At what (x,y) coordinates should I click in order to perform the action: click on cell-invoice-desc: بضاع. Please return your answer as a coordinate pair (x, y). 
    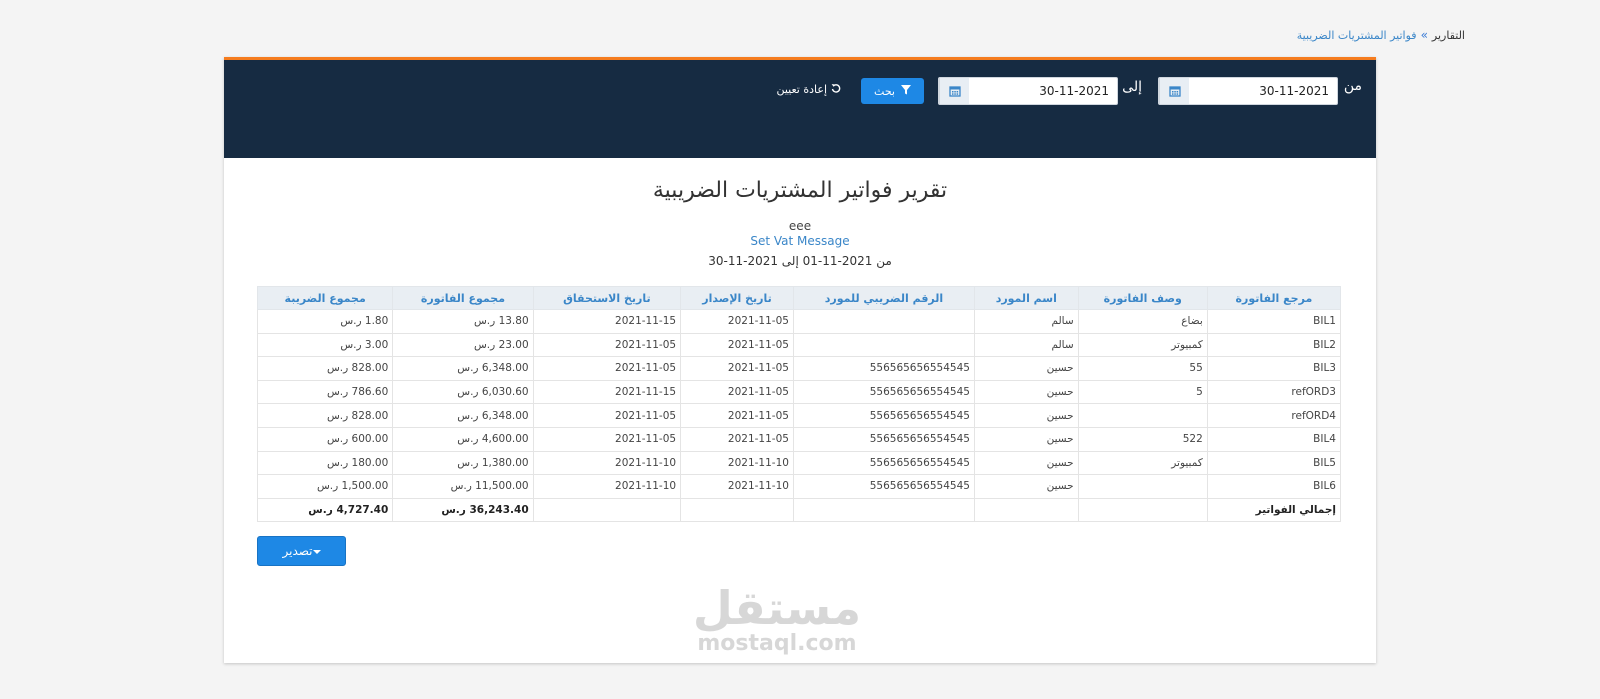
    Looking at the image, I should click on (1142, 321).